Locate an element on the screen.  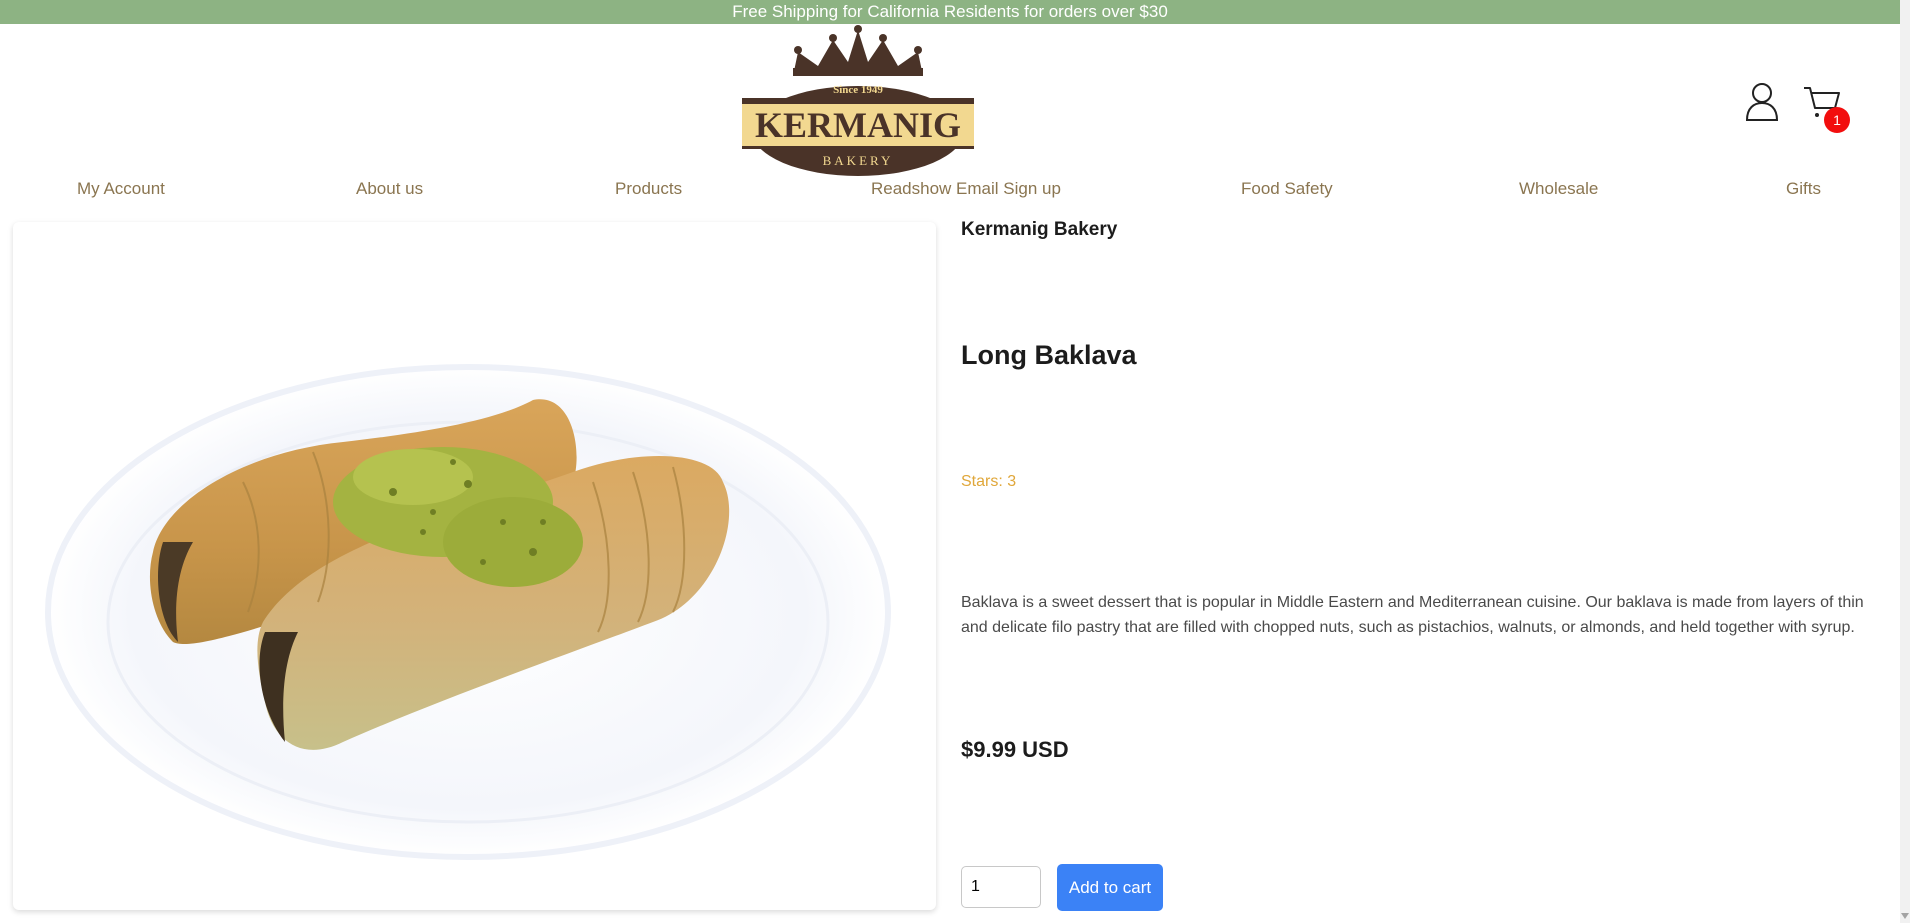
add-to-cart-button: Add to cart is located at coordinates (1110, 887).